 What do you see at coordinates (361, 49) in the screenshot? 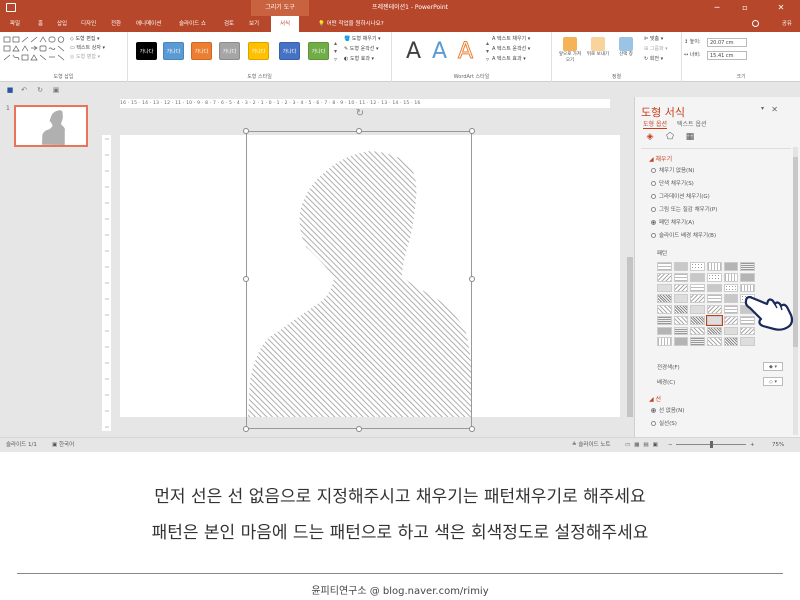
I see `shape-outline-button: ✎ 도형 윤곽선 ▾` at bounding box center [361, 49].